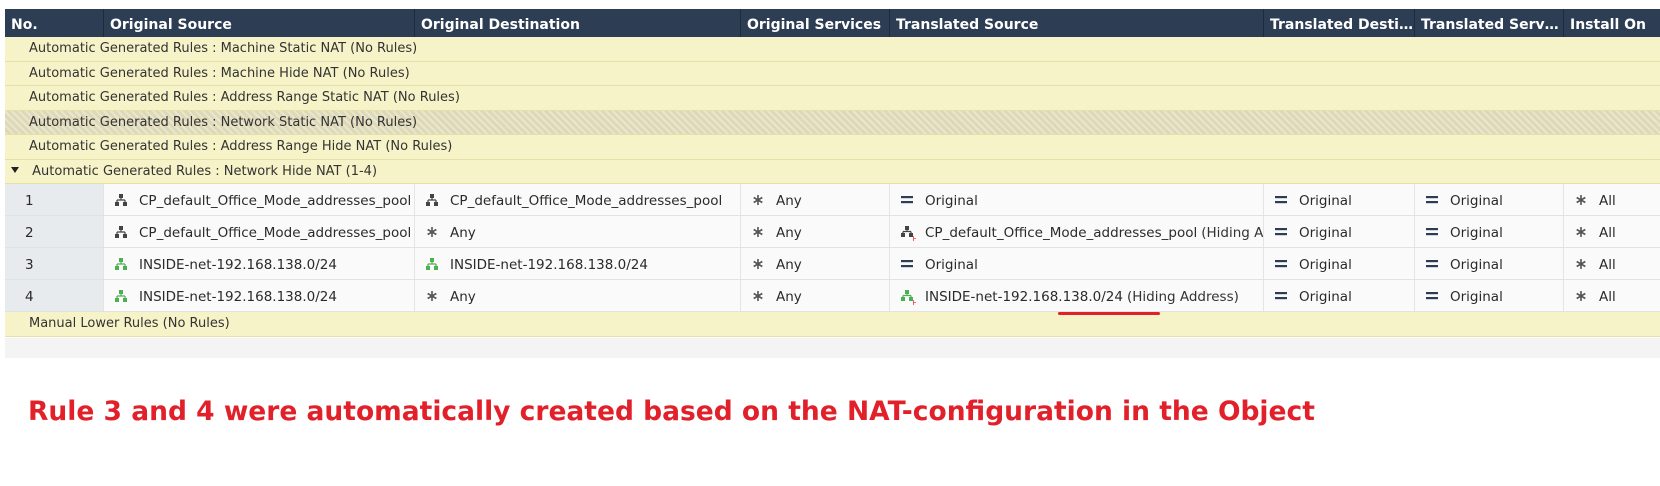 This screenshot has width=1660, height=486. What do you see at coordinates (54, 231) in the screenshot?
I see `rule-number: 2` at bounding box center [54, 231].